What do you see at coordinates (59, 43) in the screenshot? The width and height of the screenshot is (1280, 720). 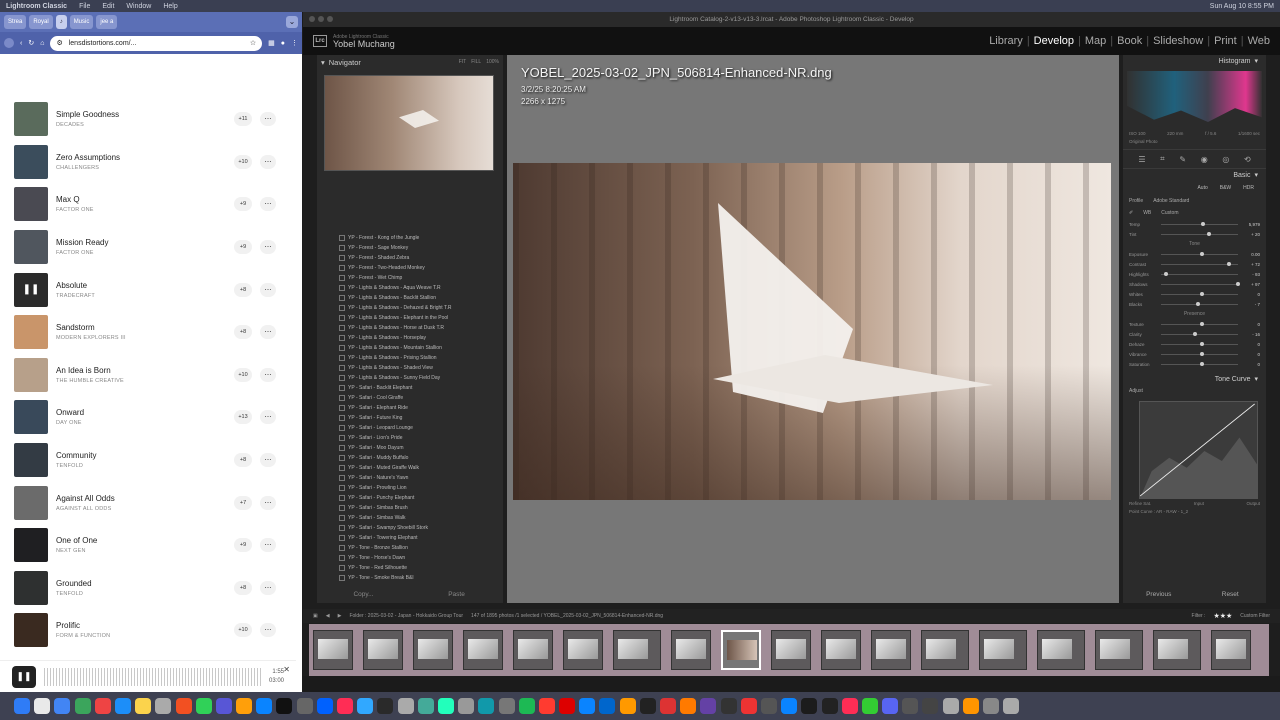 I see `site-info-icon: ⚙` at bounding box center [59, 43].